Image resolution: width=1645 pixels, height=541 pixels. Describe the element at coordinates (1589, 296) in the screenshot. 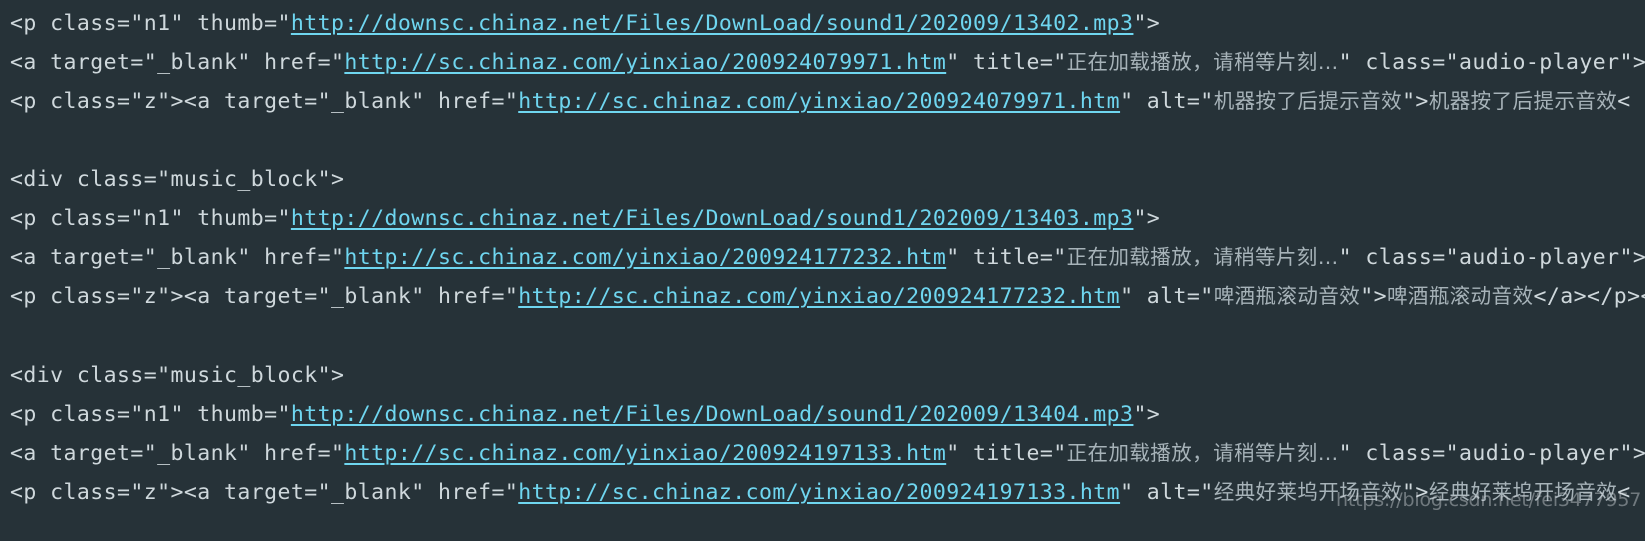

I see `code-markup-text: </a></p><` at that location.